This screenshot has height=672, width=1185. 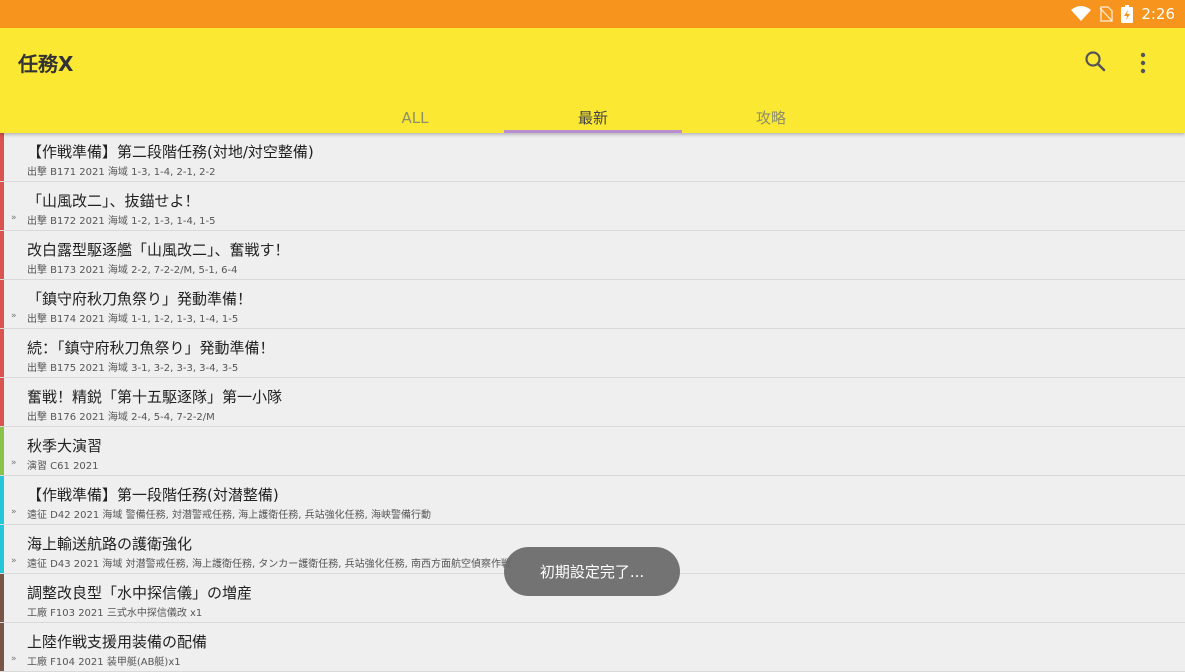 I want to click on search-button, so click(x=1096, y=62).